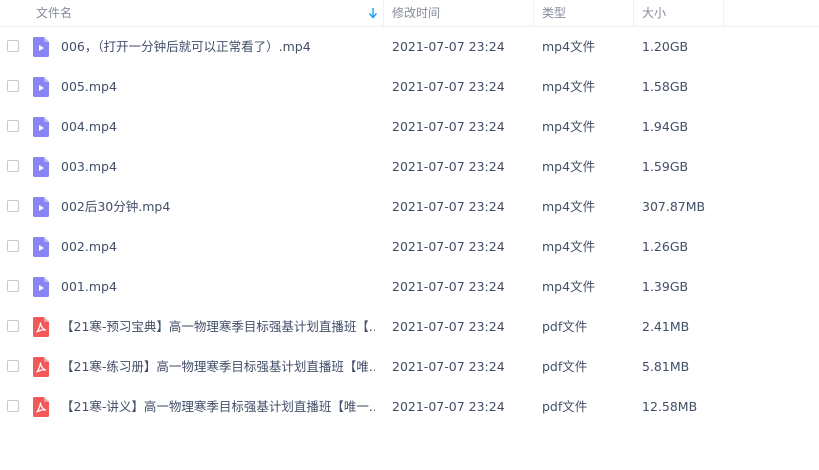 This screenshot has width=819, height=470. I want to click on file-row: 002.mp4 2021-07-07 23:24 mp4文件 1.26GB, so click(409, 247).